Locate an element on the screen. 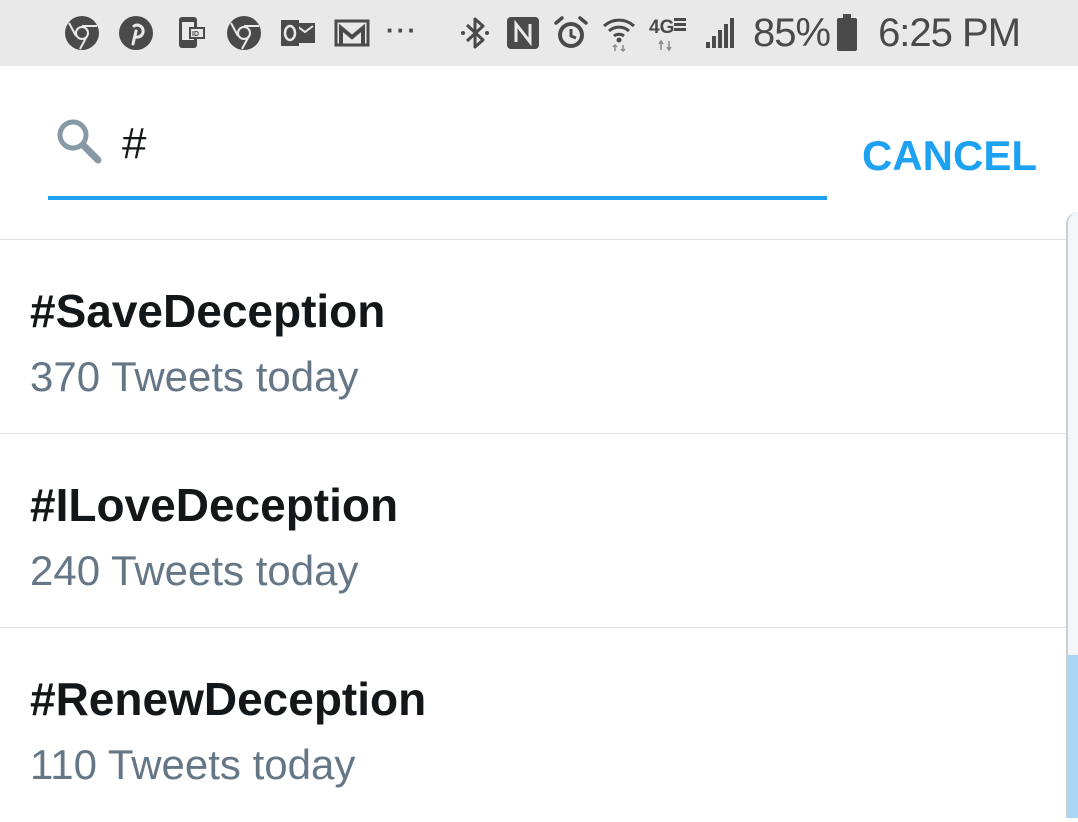 The width and height of the screenshot is (1078, 822). tweet-count: 240 Tweets today is located at coordinates (194, 570).